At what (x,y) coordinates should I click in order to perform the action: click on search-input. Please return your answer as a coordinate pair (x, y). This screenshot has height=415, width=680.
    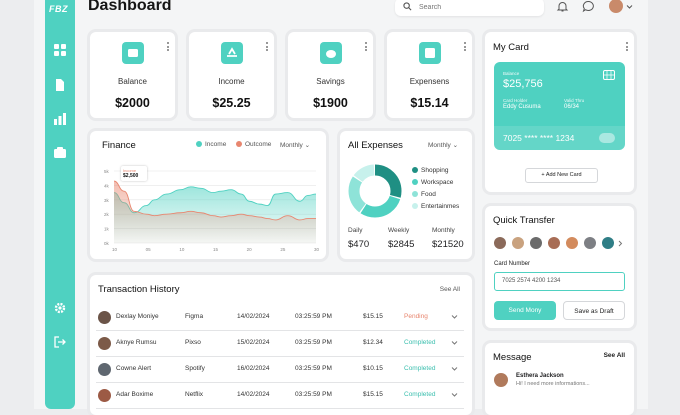
    Looking at the image, I should click on (474, 7).